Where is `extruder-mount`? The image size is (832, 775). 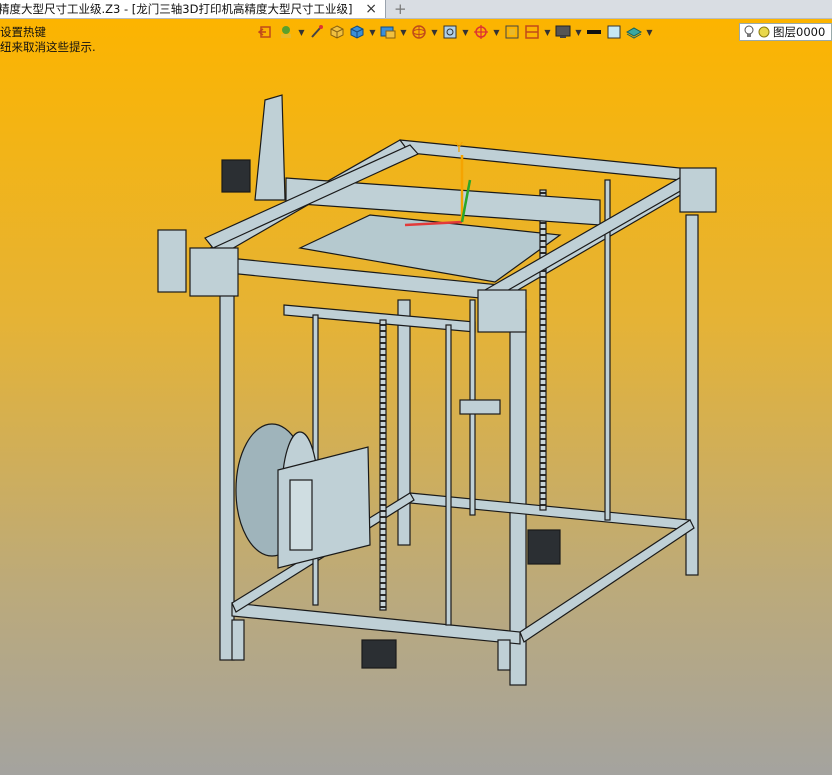 extruder-mount is located at coordinates (270, 147).